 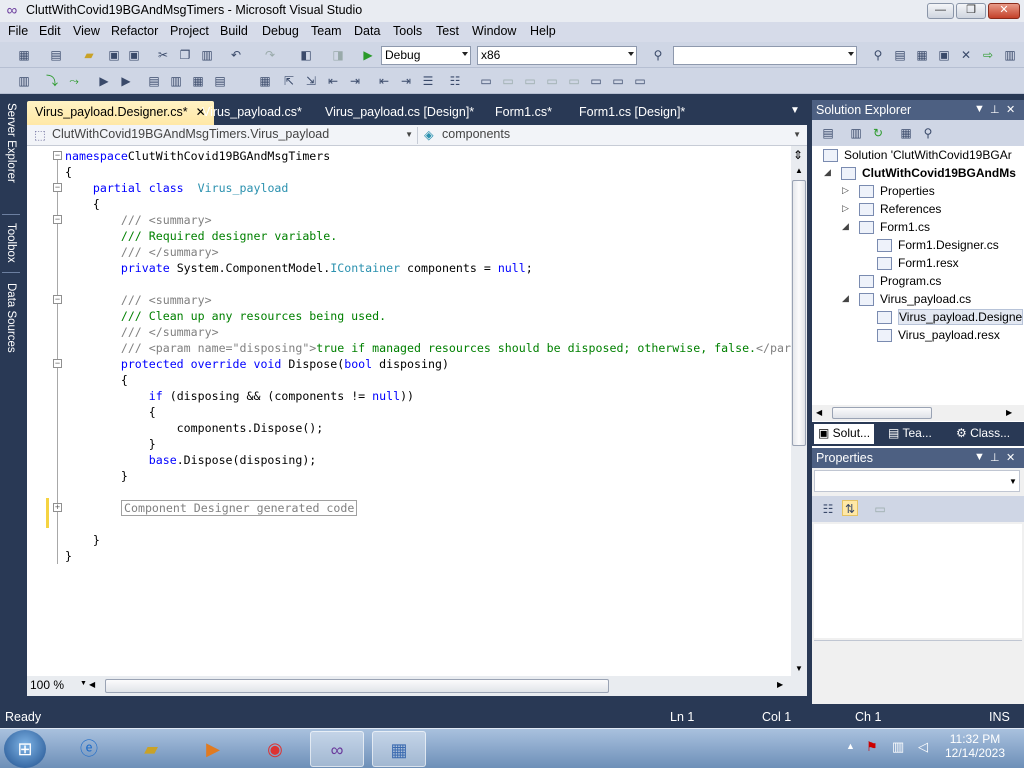 I want to click on tree-item: Form1.resx, so click(x=928, y=263).